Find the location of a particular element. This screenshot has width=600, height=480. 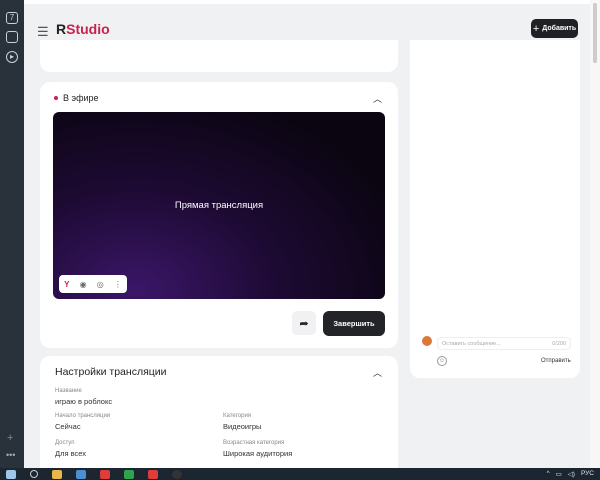

logo: RStudio is located at coordinates (83, 29).